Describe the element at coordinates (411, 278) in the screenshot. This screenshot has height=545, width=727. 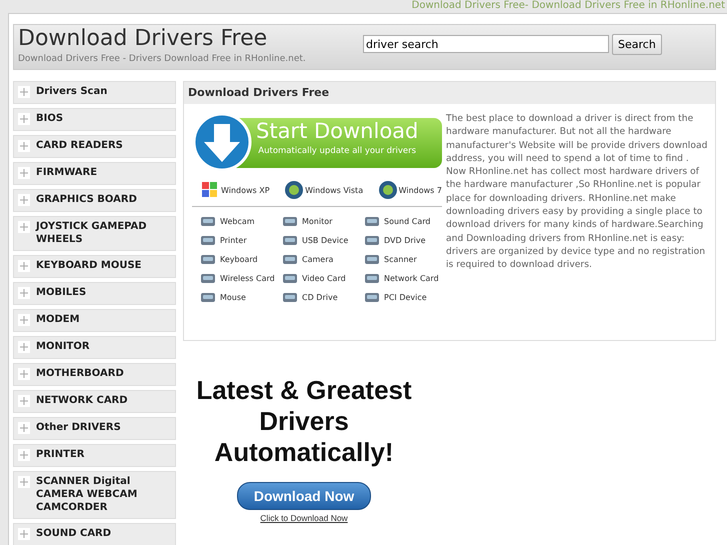
I see `device-link: Network Card` at that location.